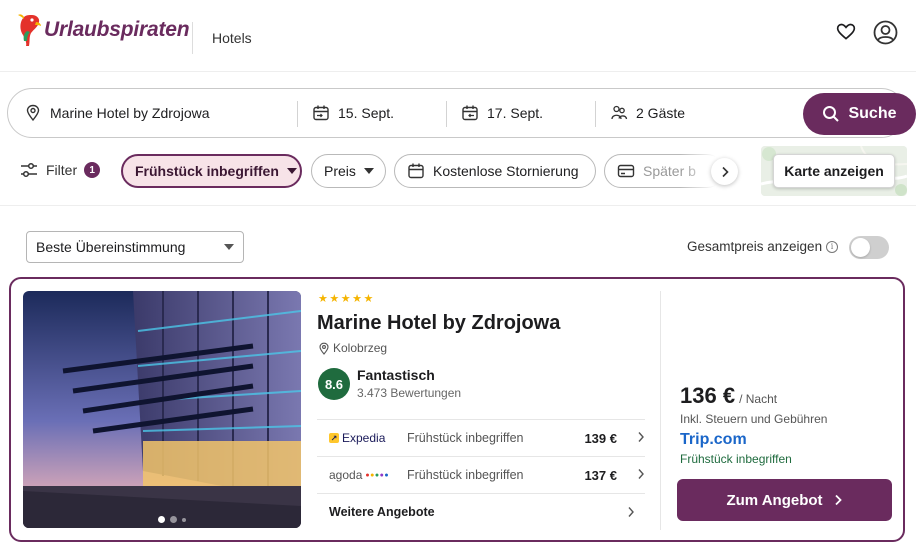  I want to click on info-icon: i, so click(832, 246).